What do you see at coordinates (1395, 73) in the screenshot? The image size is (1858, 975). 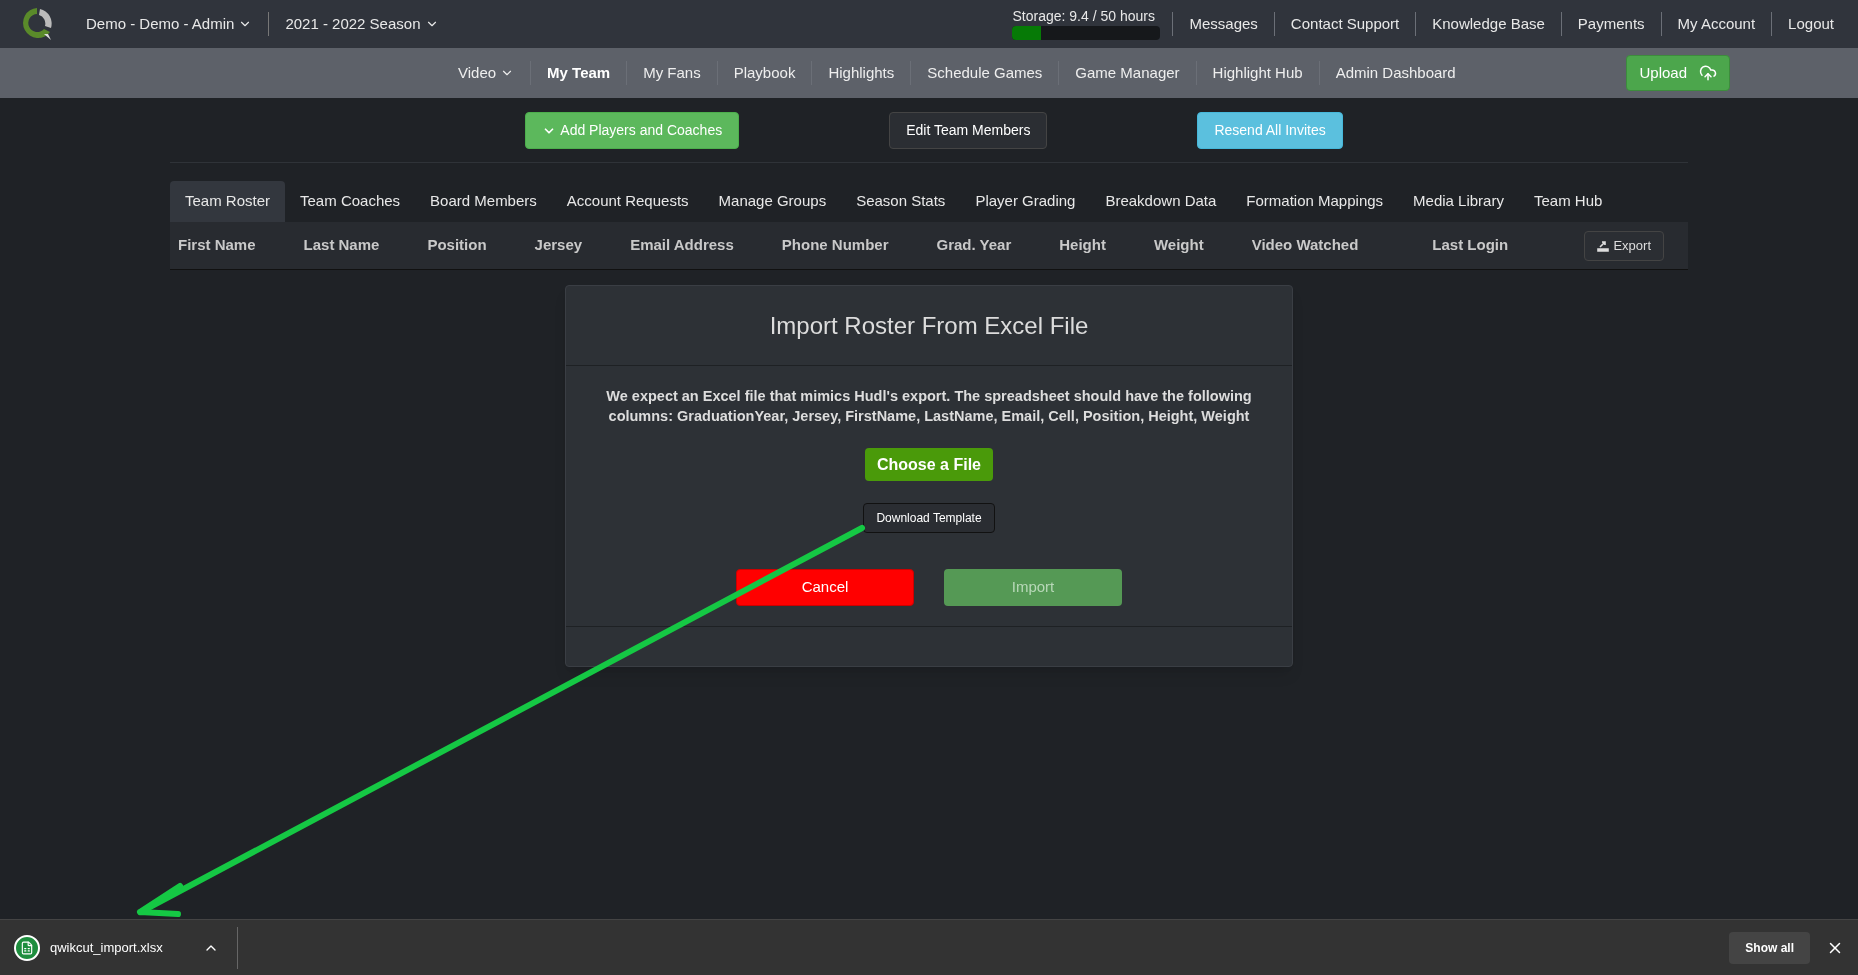 I see `nav-item: Admin Dashboard` at bounding box center [1395, 73].